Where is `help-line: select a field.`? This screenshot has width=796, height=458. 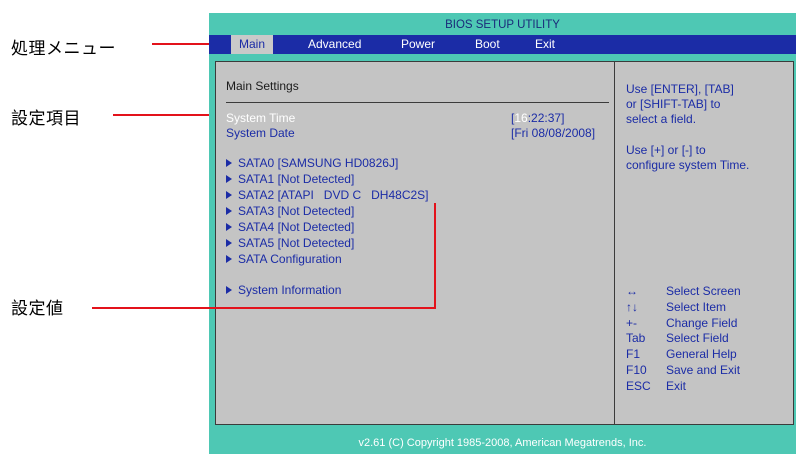 help-line: select a field. is located at coordinates (661, 119).